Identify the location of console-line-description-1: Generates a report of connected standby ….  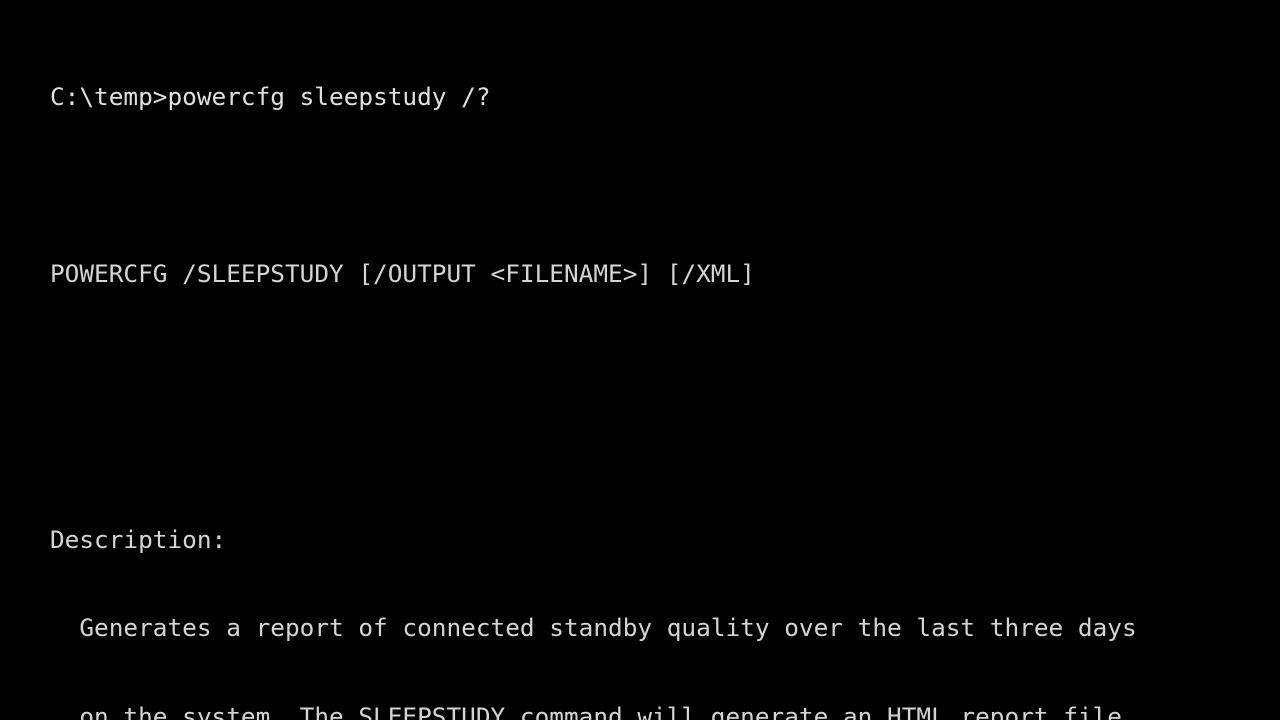
(593, 627).